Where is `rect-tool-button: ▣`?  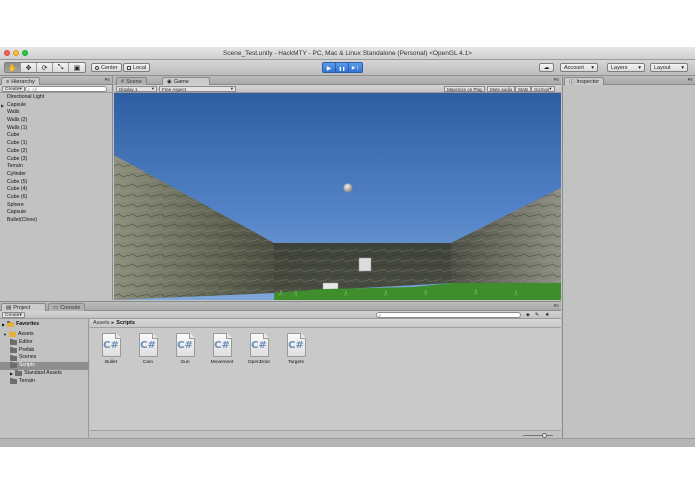
rect-tool-button: ▣ is located at coordinates (77, 67).